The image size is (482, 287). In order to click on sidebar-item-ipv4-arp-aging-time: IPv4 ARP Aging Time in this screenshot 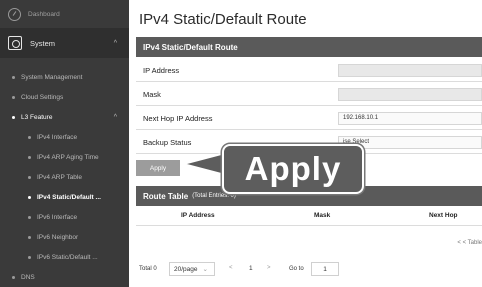, I will do `click(64, 157)`.